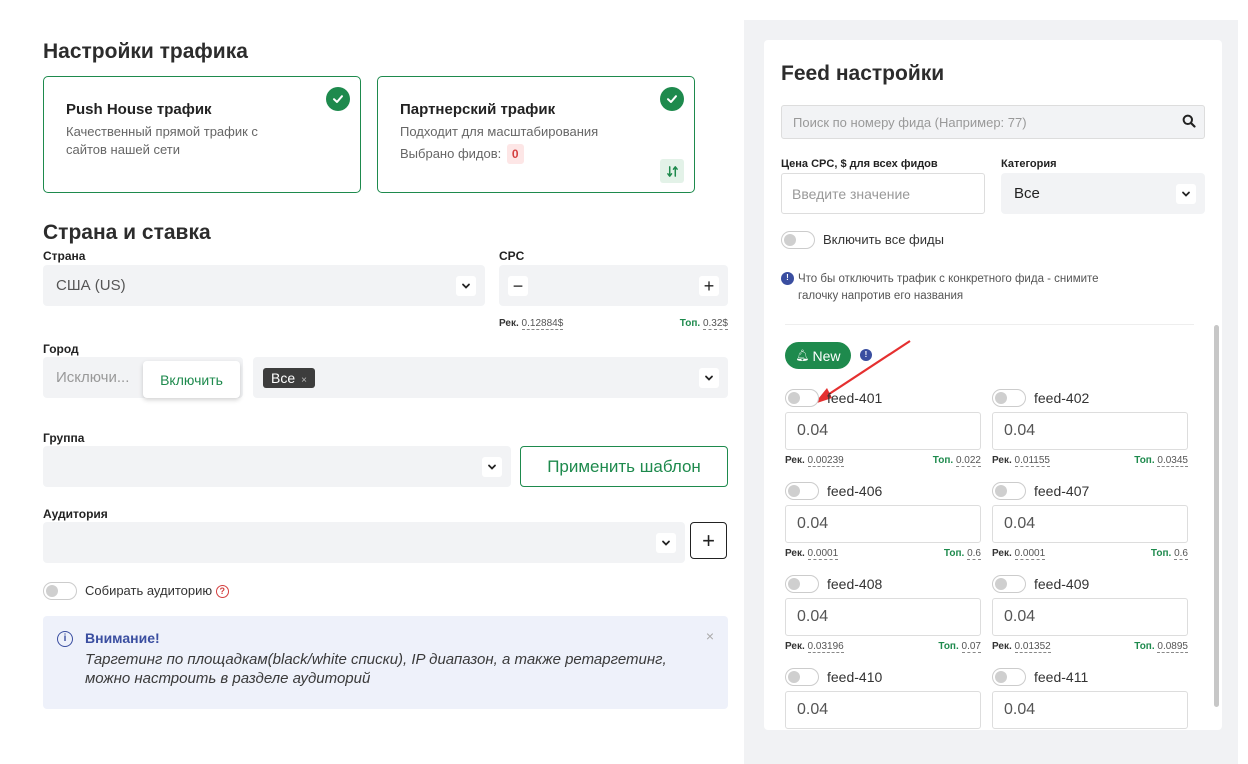  What do you see at coordinates (715, 324) in the screenshot?
I see `top-value: 0.32$` at bounding box center [715, 324].